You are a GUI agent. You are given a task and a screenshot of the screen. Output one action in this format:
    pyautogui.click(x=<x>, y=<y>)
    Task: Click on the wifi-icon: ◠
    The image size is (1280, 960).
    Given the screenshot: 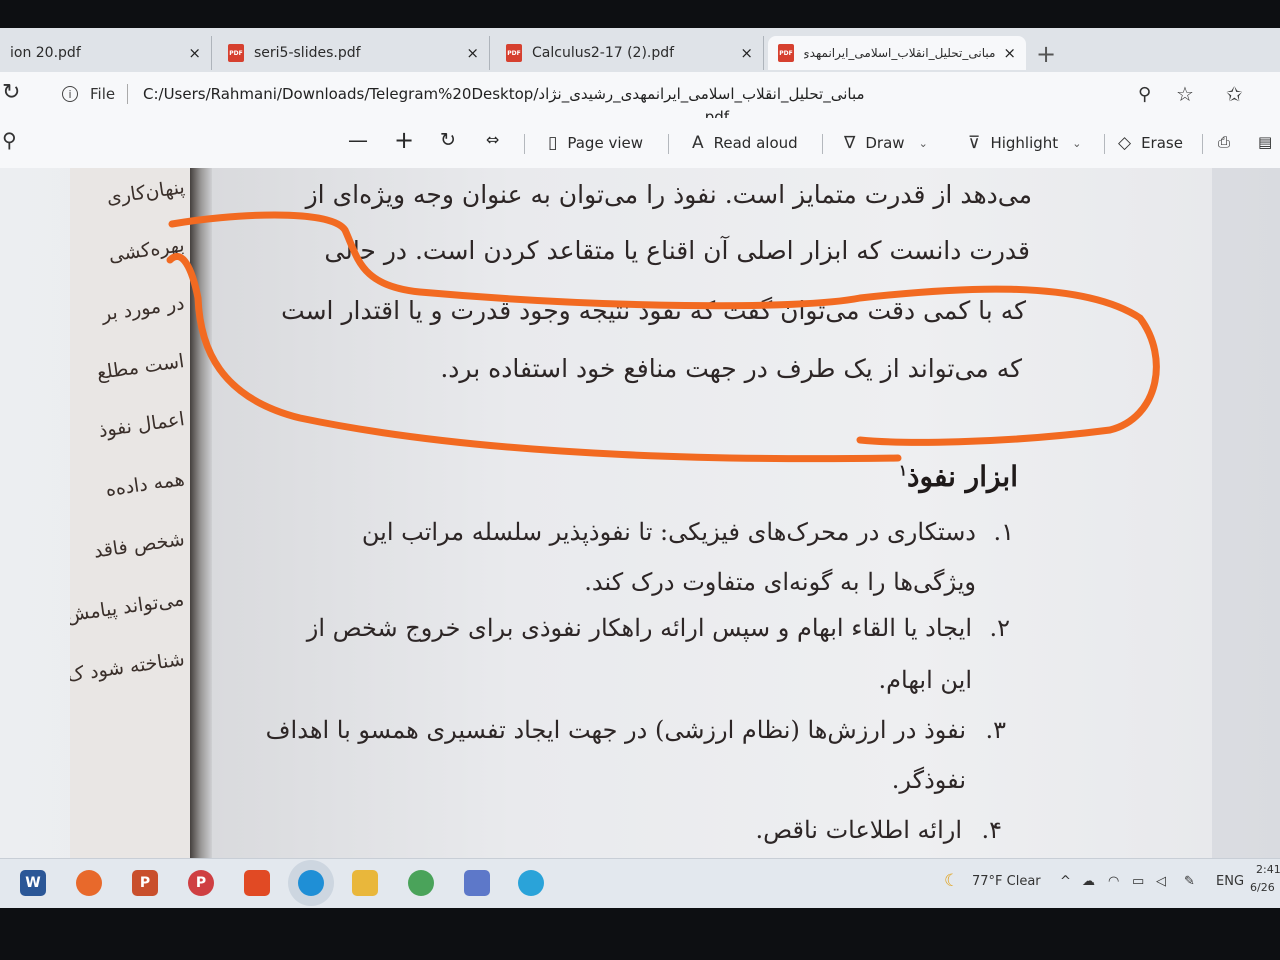 What is the action you would take?
    pyautogui.click(x=1113, y=881)
    